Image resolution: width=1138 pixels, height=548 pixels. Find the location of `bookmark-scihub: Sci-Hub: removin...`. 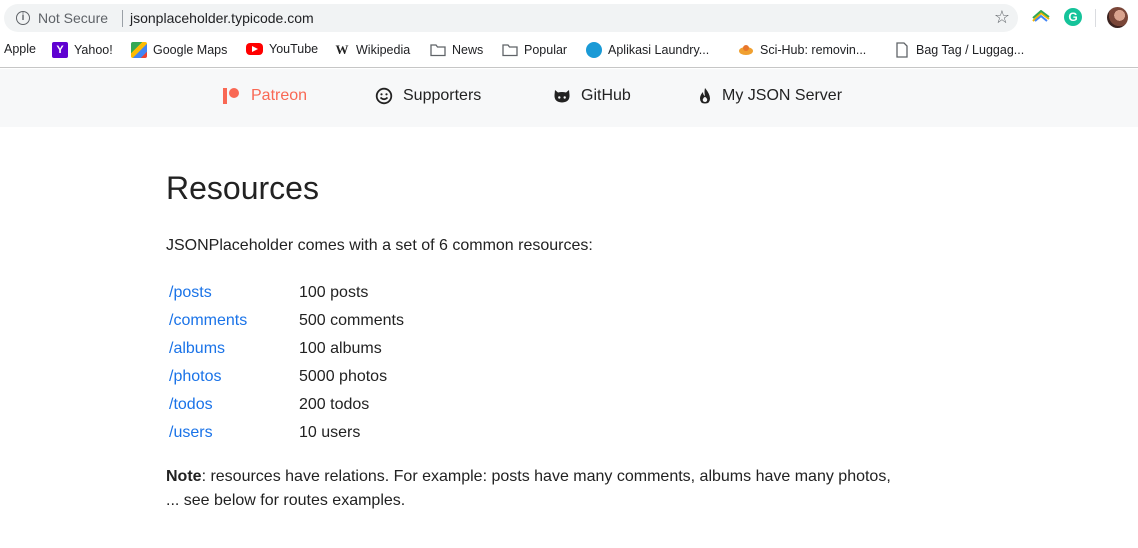

bookmark-scihub: Sci-Hub: removin... is located at coordinates (802, 50).